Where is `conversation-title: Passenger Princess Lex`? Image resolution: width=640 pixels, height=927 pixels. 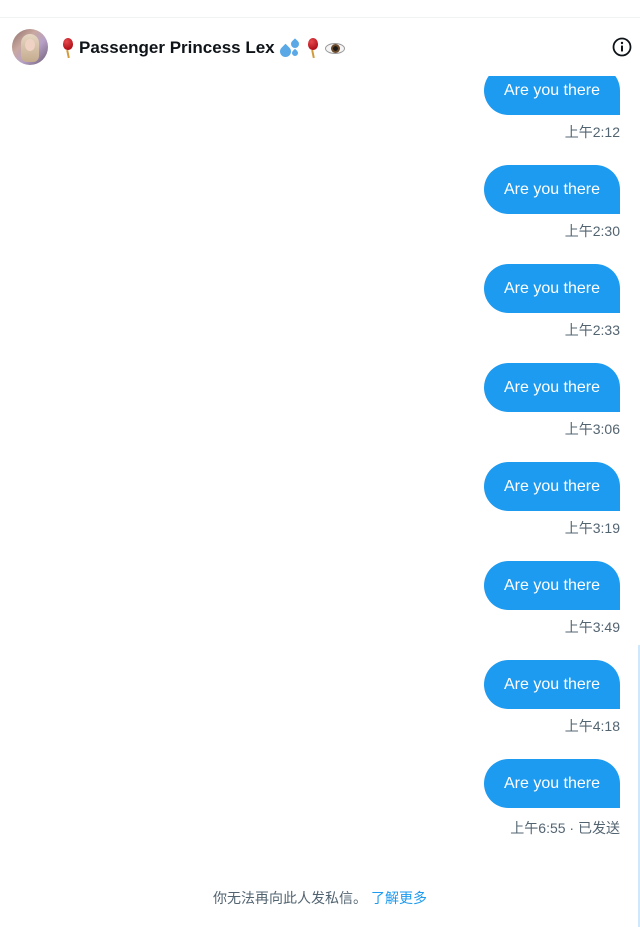
conversation-title: Passenger Princess Lex is located at coordinates (203, 48).